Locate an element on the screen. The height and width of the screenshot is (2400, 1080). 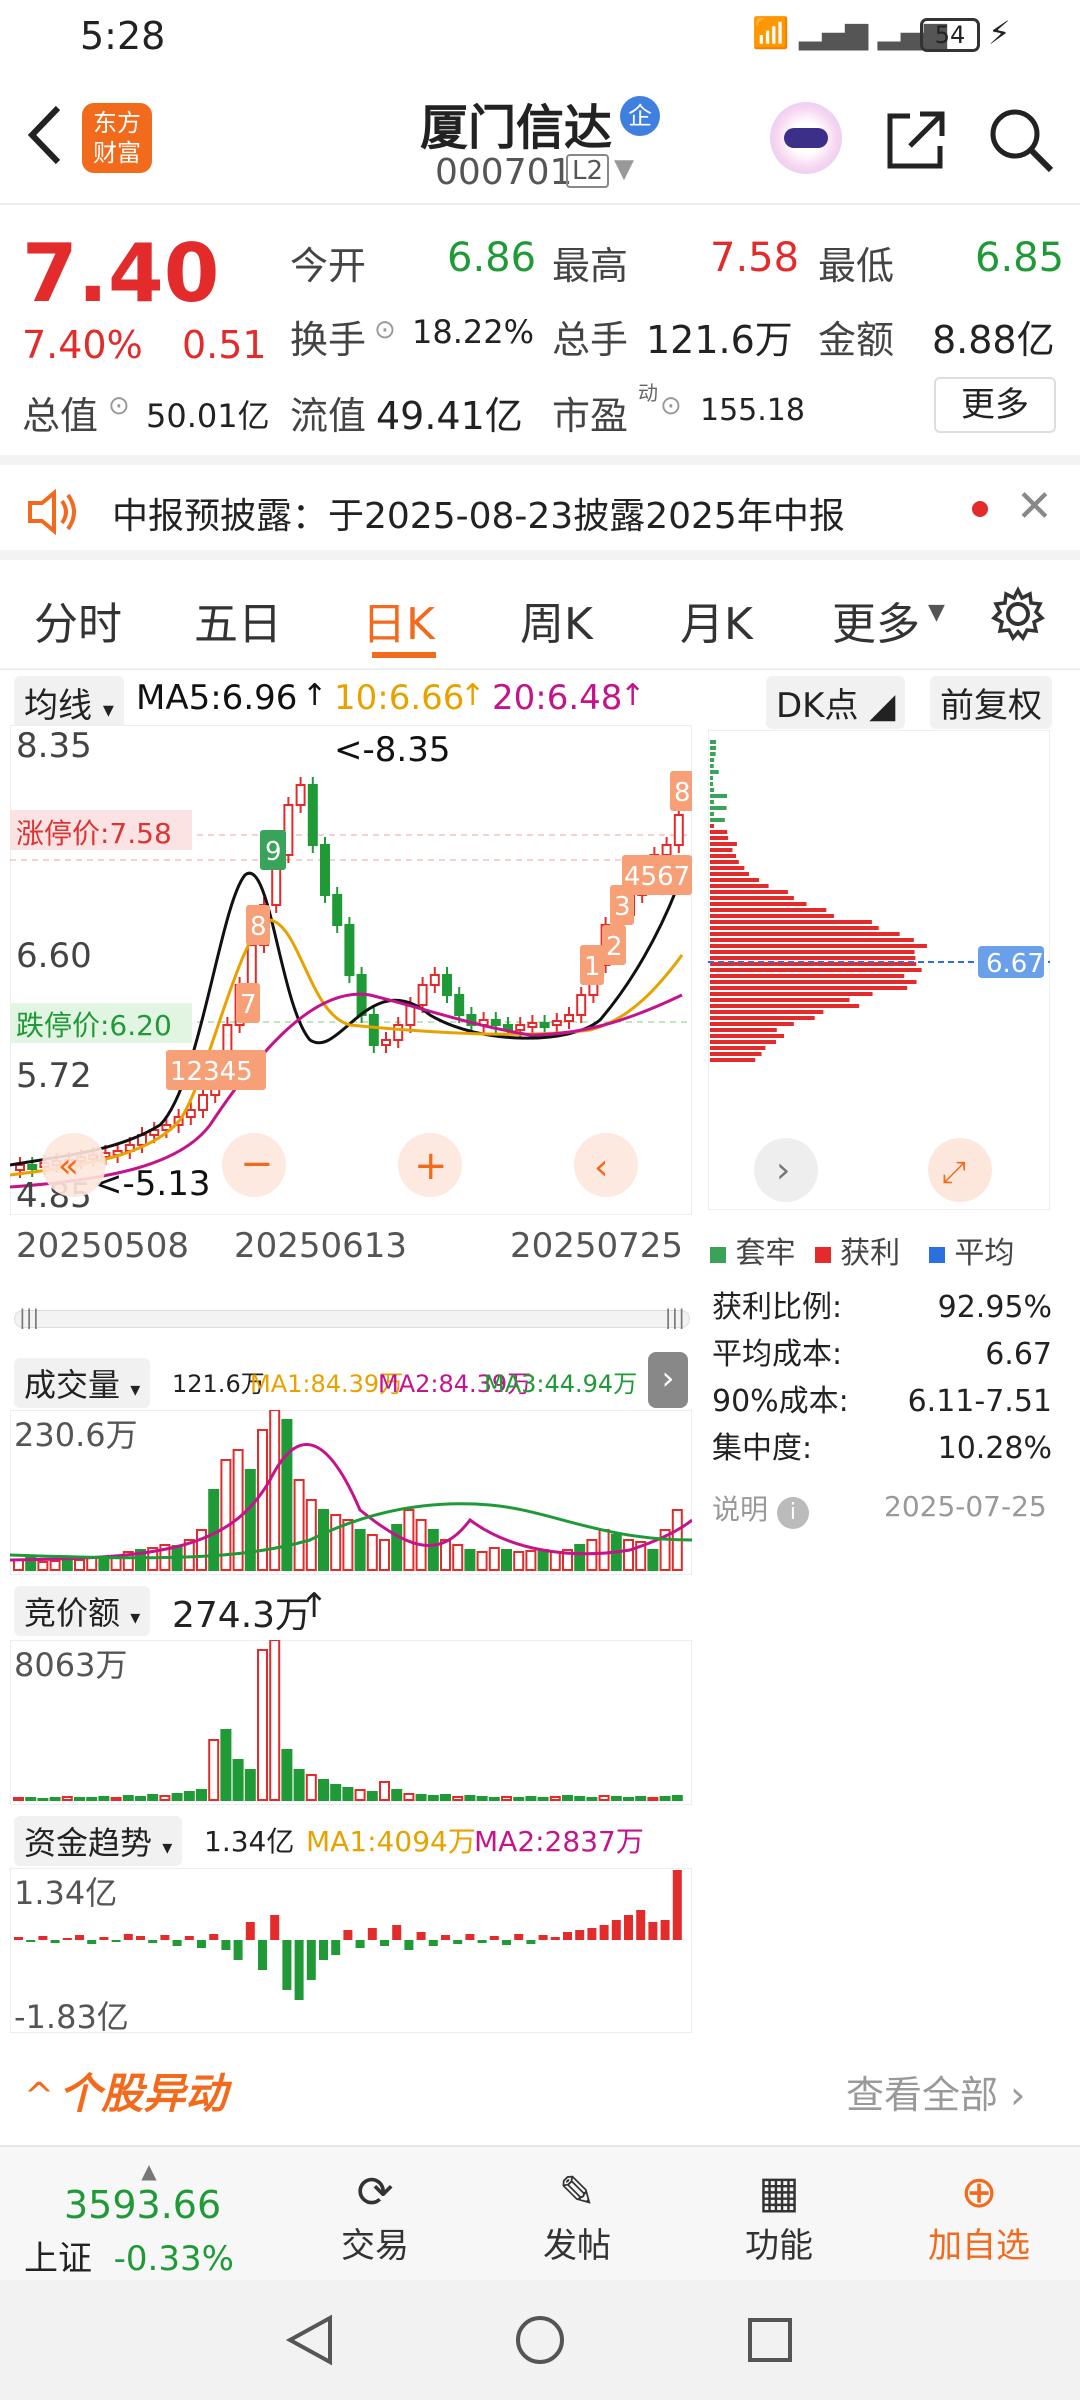
fund-trend-chart: 1.34亿 -1.83亿 is located at coordinates (351, 1950).